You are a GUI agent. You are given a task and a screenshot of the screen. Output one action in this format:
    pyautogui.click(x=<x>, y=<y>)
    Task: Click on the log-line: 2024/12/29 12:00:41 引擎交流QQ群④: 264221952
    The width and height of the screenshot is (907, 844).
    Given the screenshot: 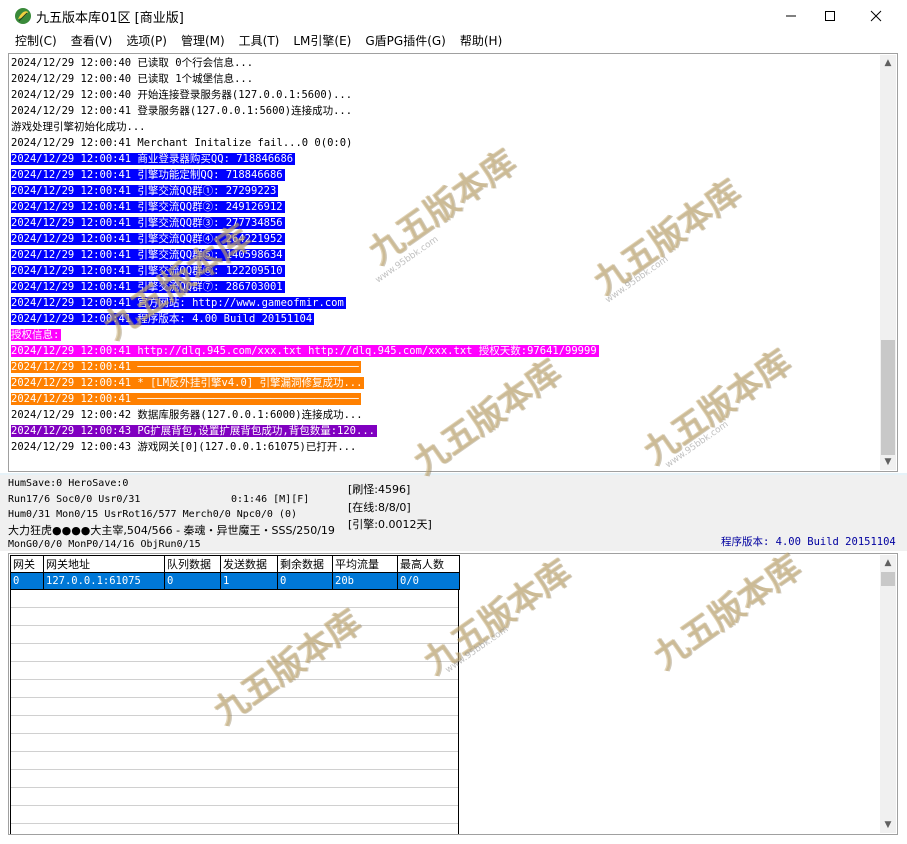 What is the action you would take?
    pyautogui.click(x=445, y=239)
    